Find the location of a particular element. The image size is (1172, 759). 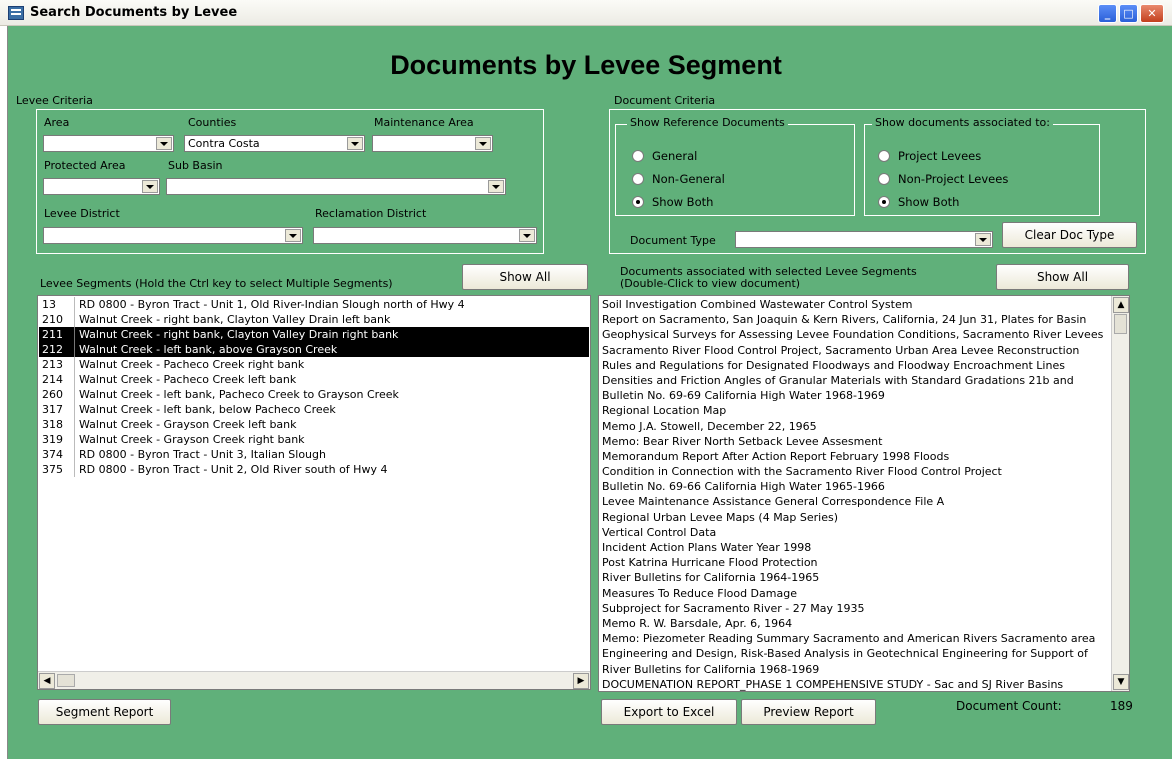

associated-docs-option-2: Show Both is located at coordinates (983, 201).